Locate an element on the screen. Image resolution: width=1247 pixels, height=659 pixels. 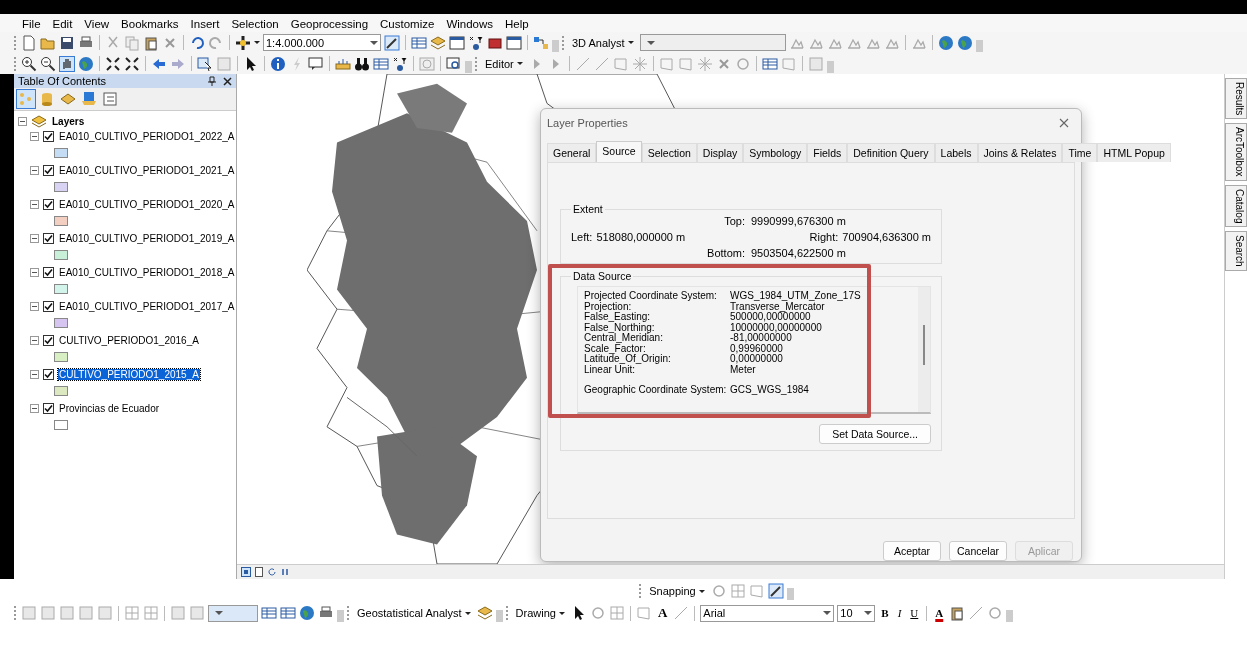
dialog-tab: Definition Query is located at coordinates (891, 152).